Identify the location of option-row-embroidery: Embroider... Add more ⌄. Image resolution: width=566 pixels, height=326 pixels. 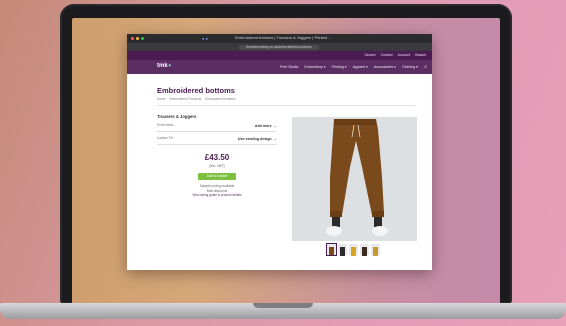
(217, 125).